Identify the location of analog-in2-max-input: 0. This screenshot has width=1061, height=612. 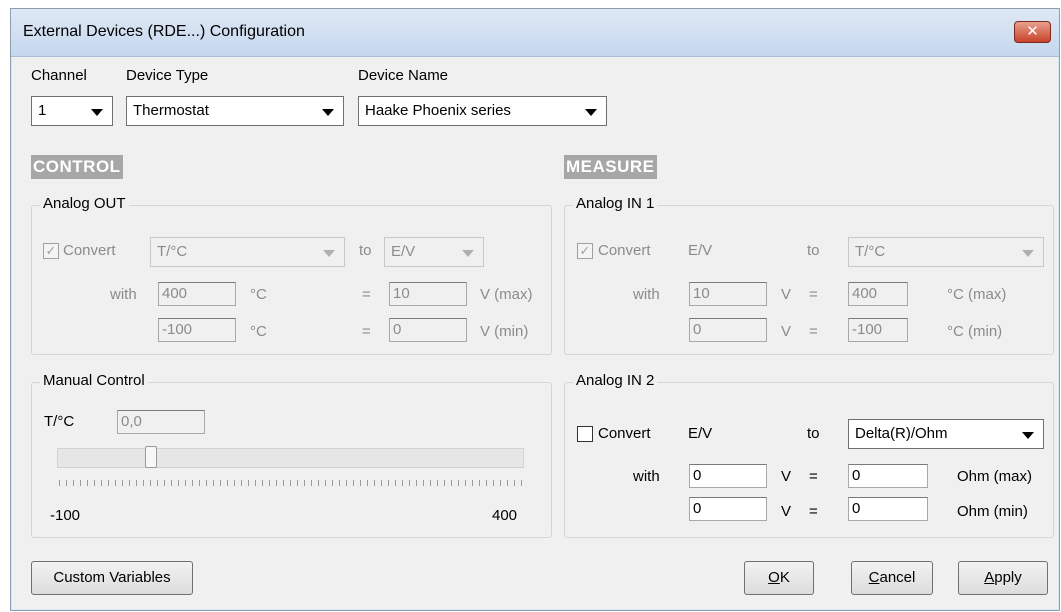
(888, 476).